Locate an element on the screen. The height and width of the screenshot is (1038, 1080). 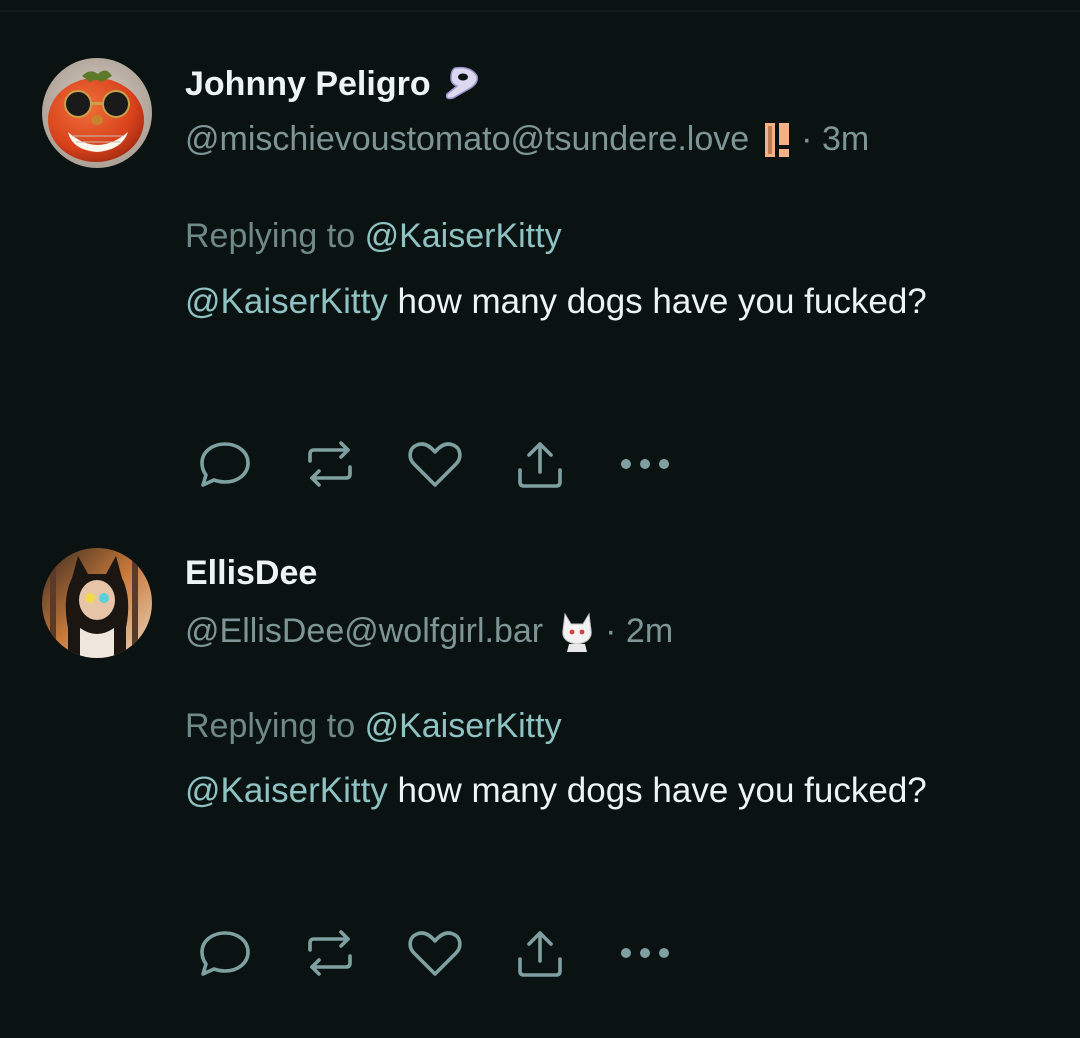
tomato-sunglasses-avatar-icon is located at coordinates (97, 113).